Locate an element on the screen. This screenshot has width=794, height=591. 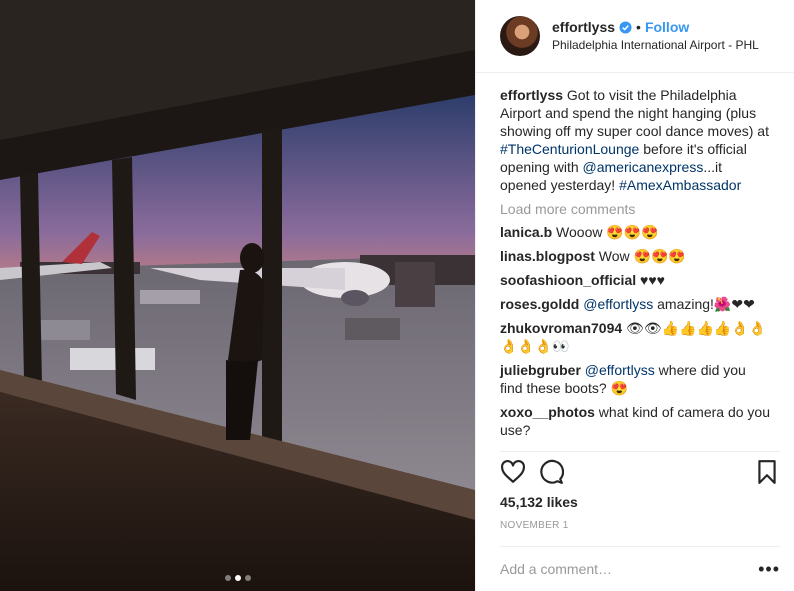
mention-link: @americanexpress is located at coordinates (643, 167).